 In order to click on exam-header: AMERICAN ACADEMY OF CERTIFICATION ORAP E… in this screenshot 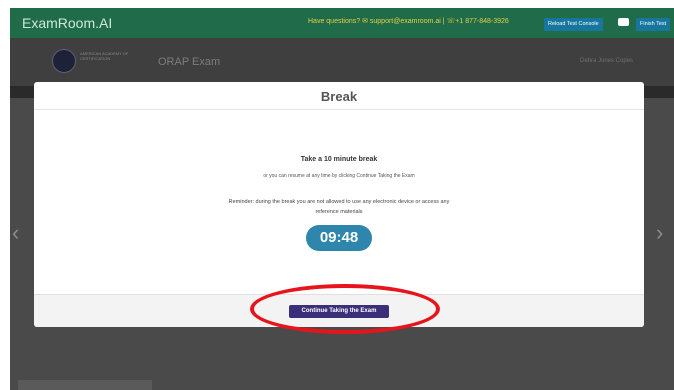, I will do `click(342, 62)`.